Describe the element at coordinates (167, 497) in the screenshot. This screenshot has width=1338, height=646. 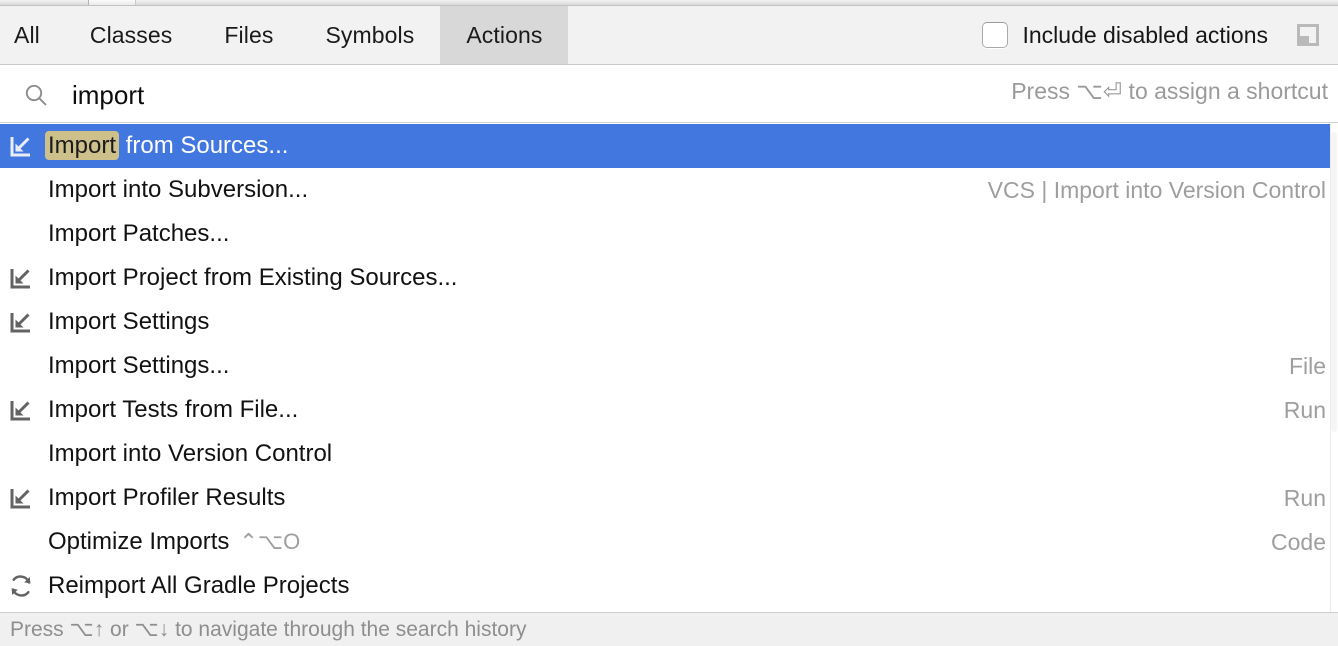
I see `result-row-label: Import Profiler Results` at that location.